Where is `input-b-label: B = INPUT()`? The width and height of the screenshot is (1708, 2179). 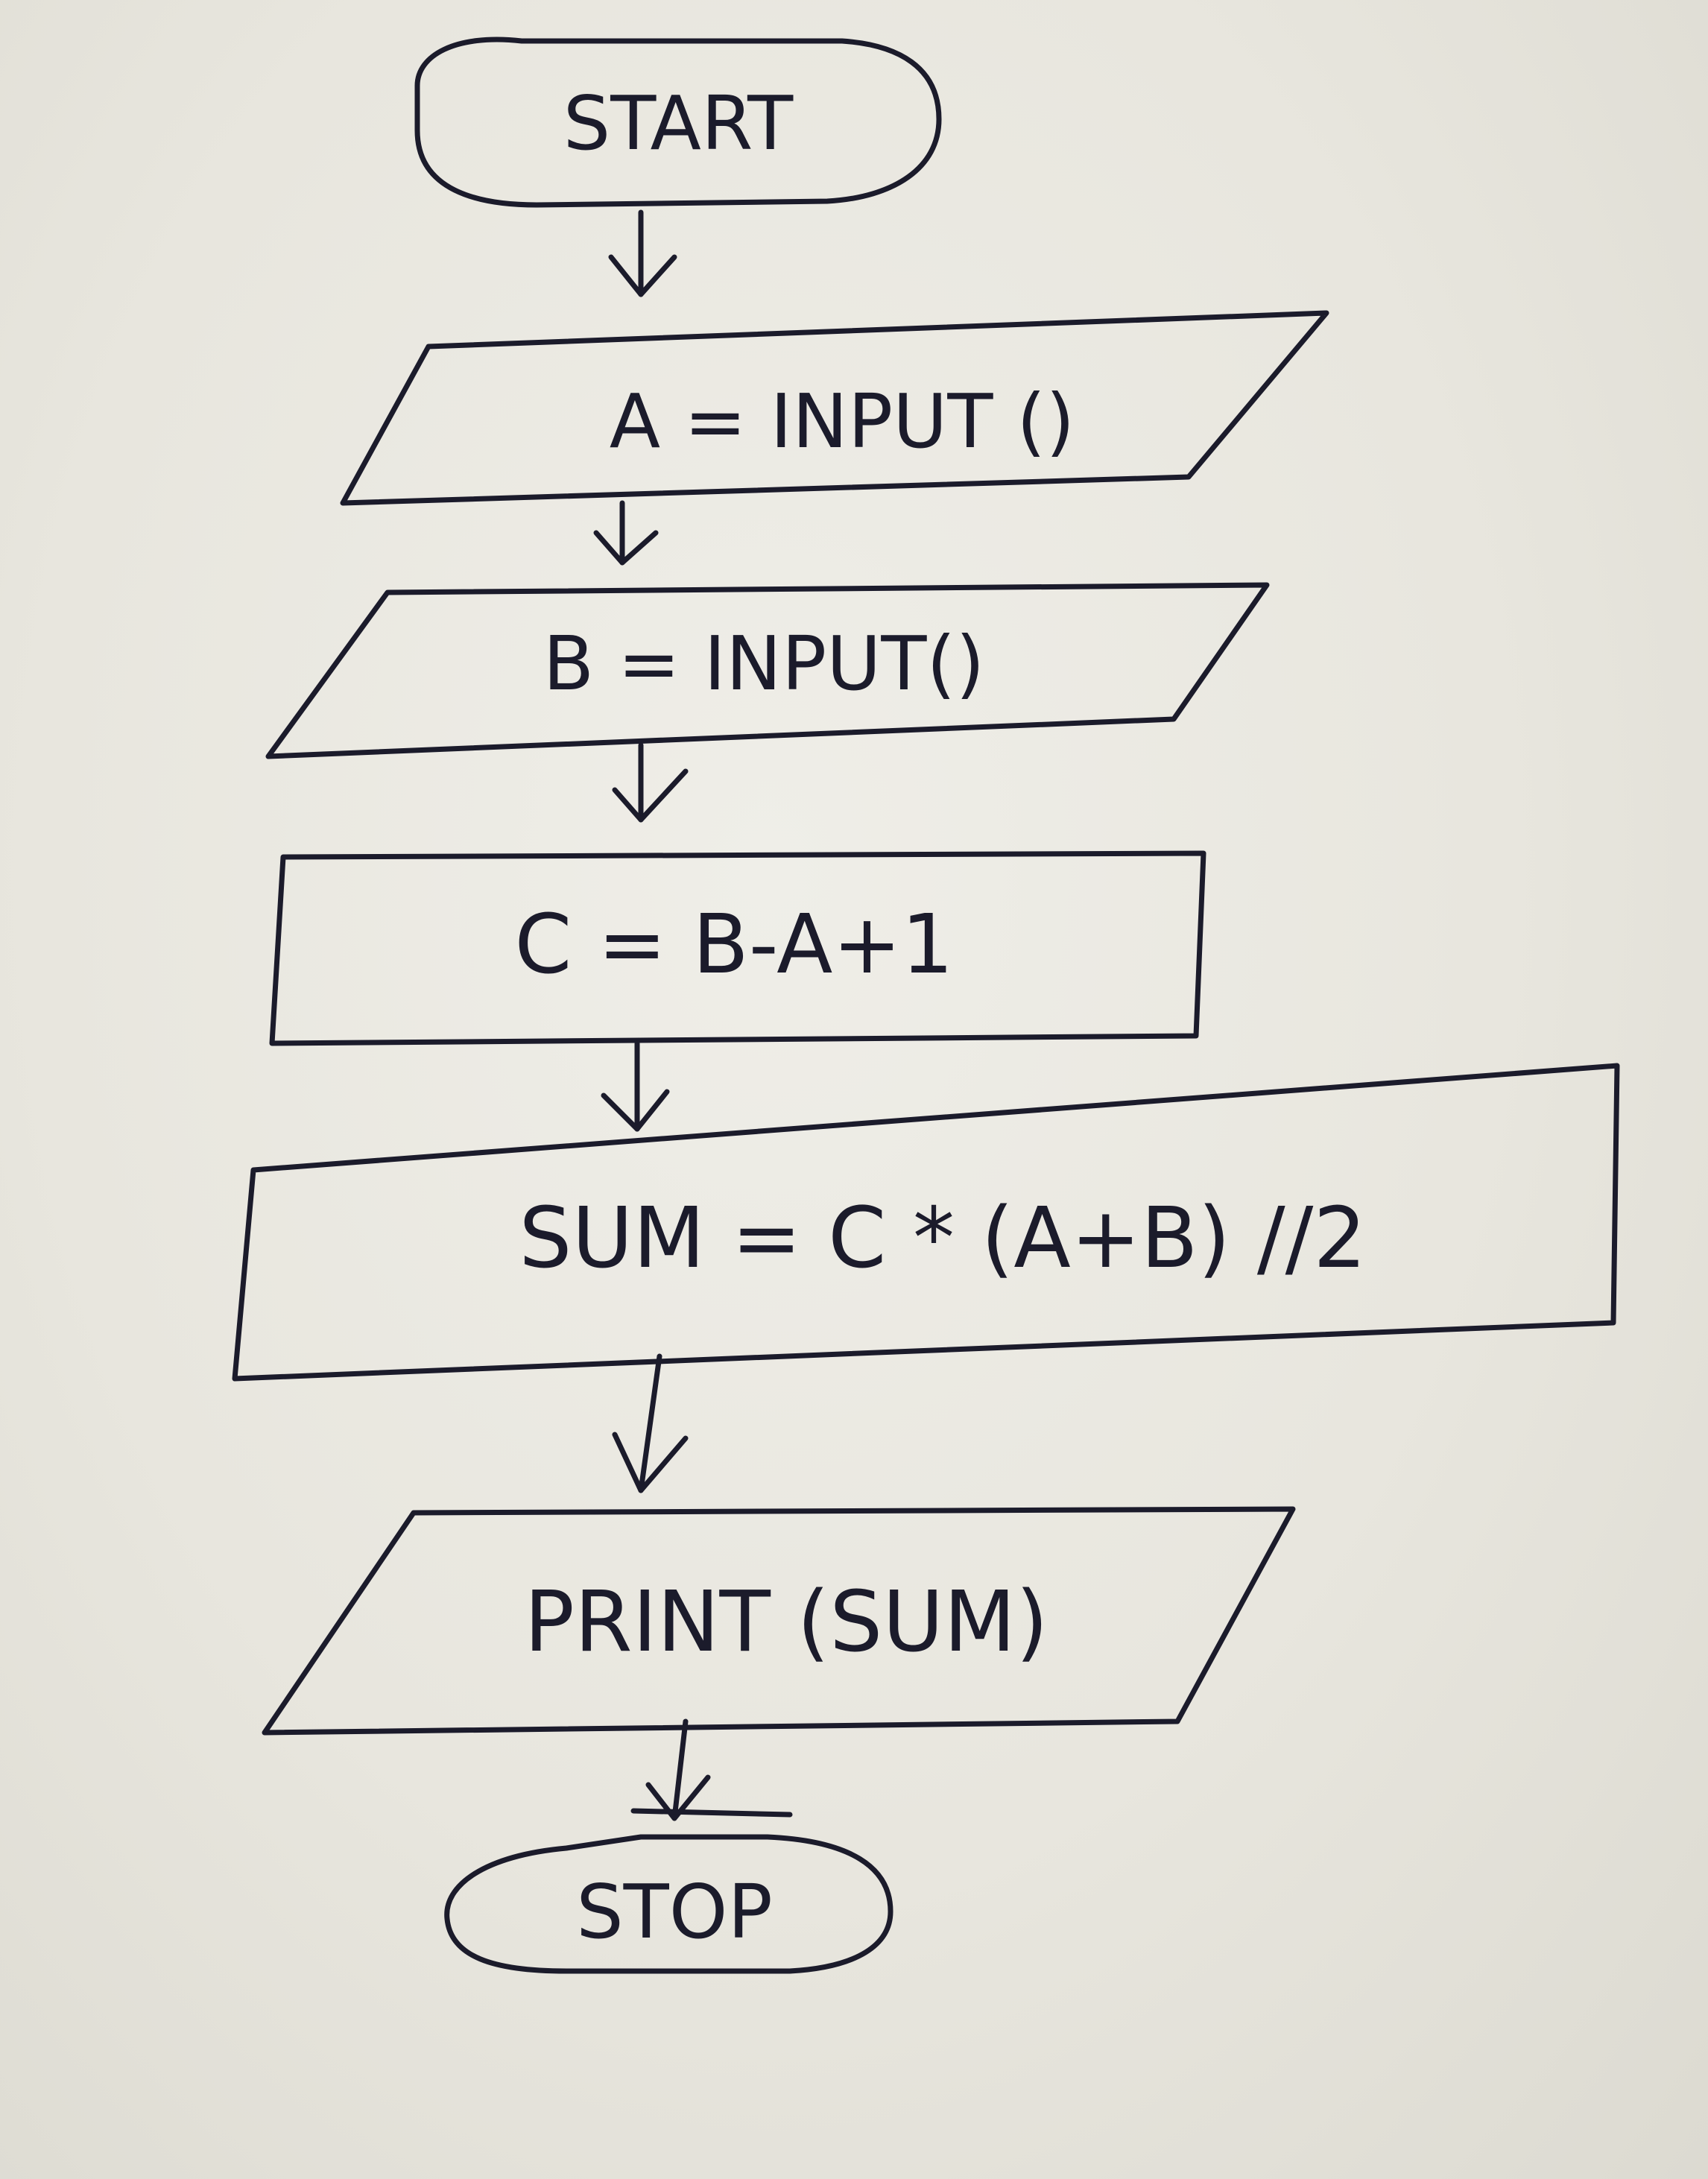 input-b-label: B = INPUT() is located at coordinates (764, 663).